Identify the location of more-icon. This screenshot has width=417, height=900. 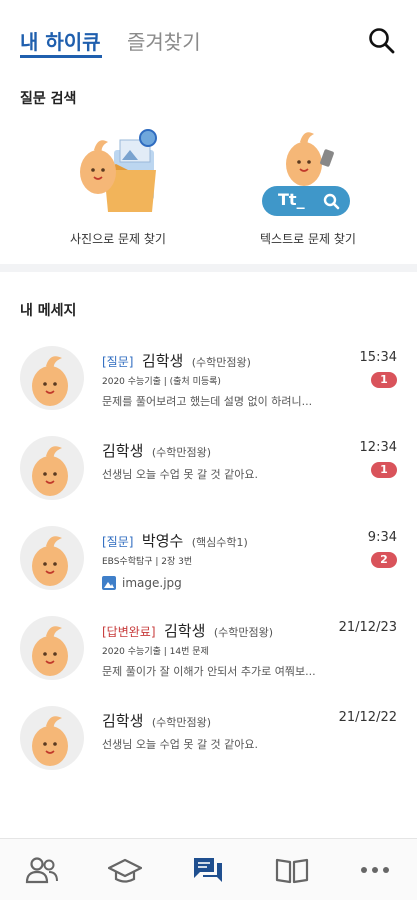
(375, 869).